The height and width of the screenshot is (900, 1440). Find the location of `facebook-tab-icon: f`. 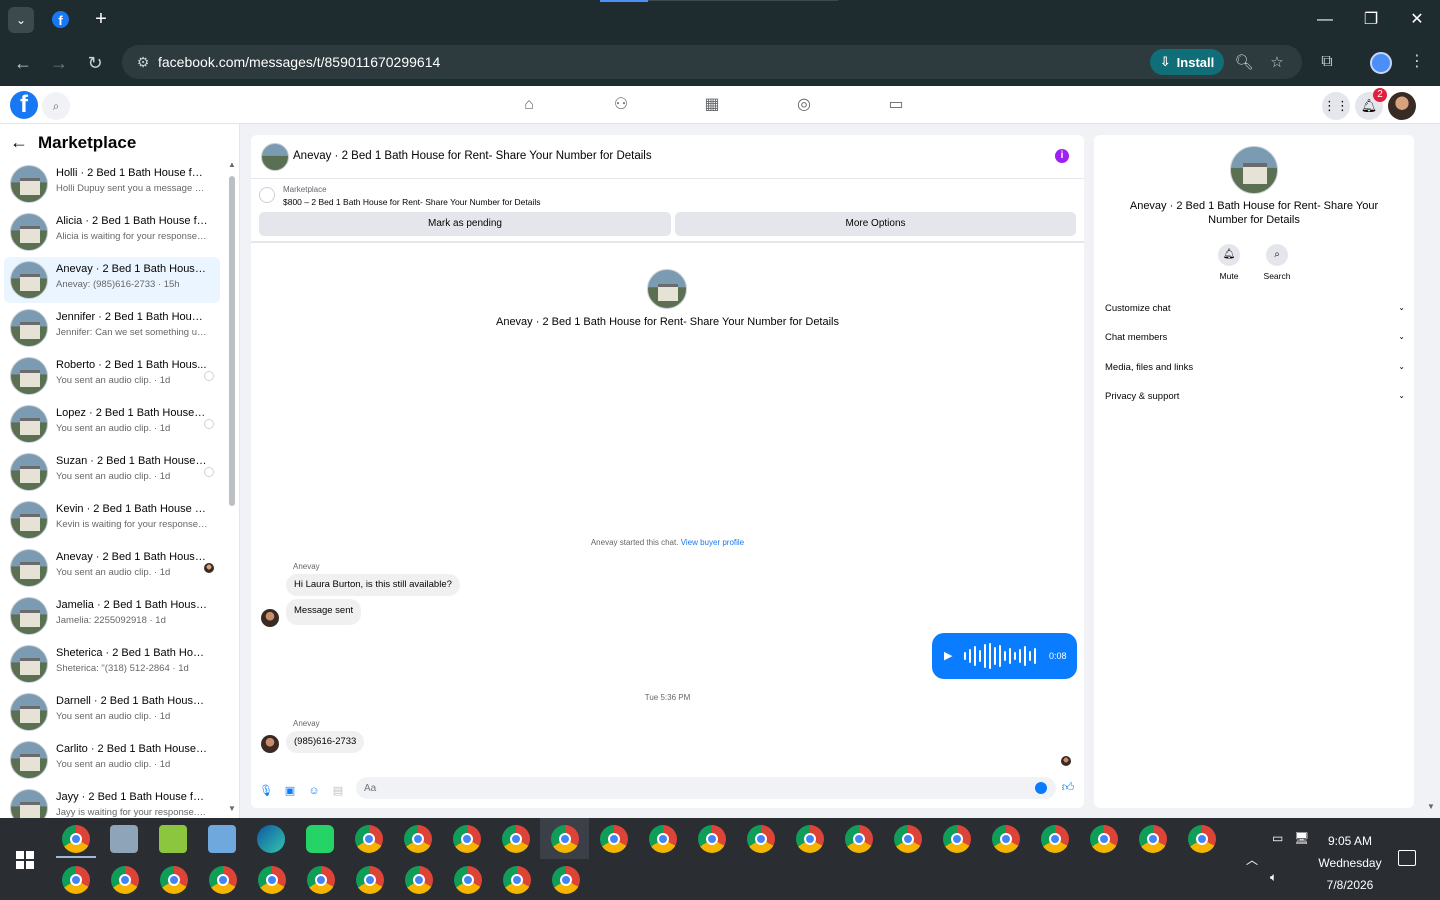

facebook-tab-icon: f is located at coordinates (60, 19).